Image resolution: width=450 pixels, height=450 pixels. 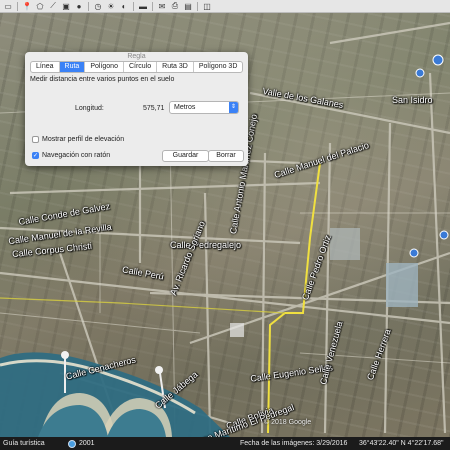 I want to click on history-icon: ◷, so click(x=98, y=6).